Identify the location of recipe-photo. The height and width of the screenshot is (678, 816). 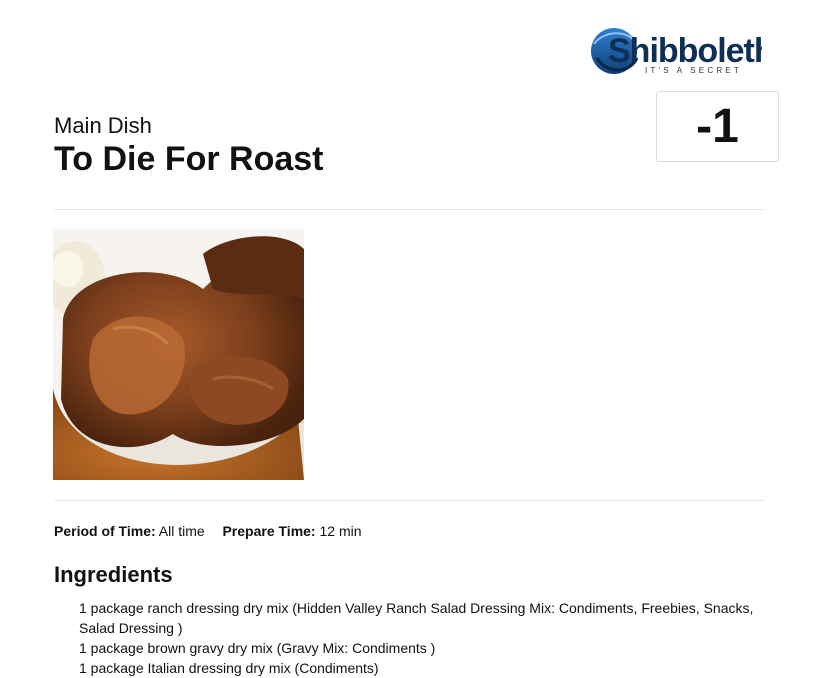
(178, 354).